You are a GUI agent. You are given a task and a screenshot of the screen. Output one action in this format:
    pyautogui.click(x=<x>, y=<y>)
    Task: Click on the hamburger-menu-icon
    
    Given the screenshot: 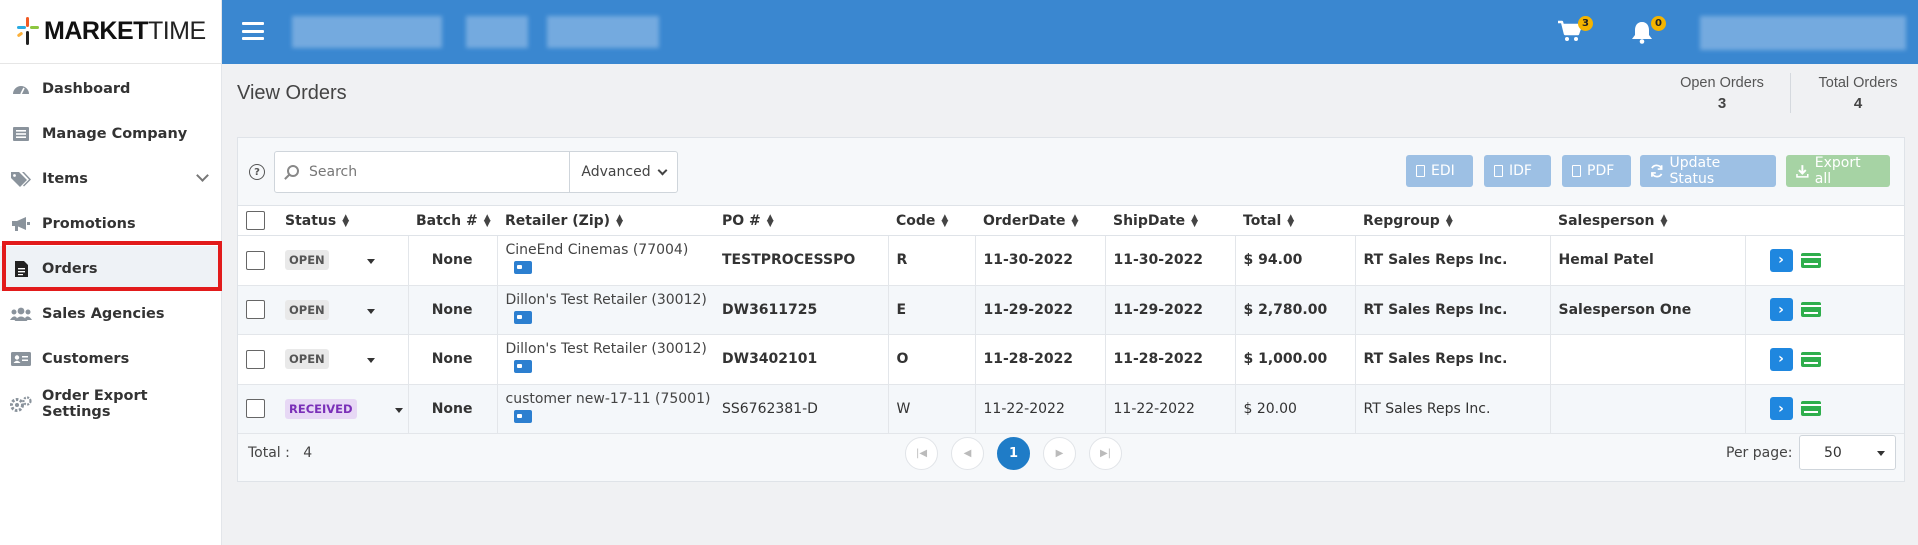 What is the action you would take?
    pyautogui.click(x=253, y=31)
    